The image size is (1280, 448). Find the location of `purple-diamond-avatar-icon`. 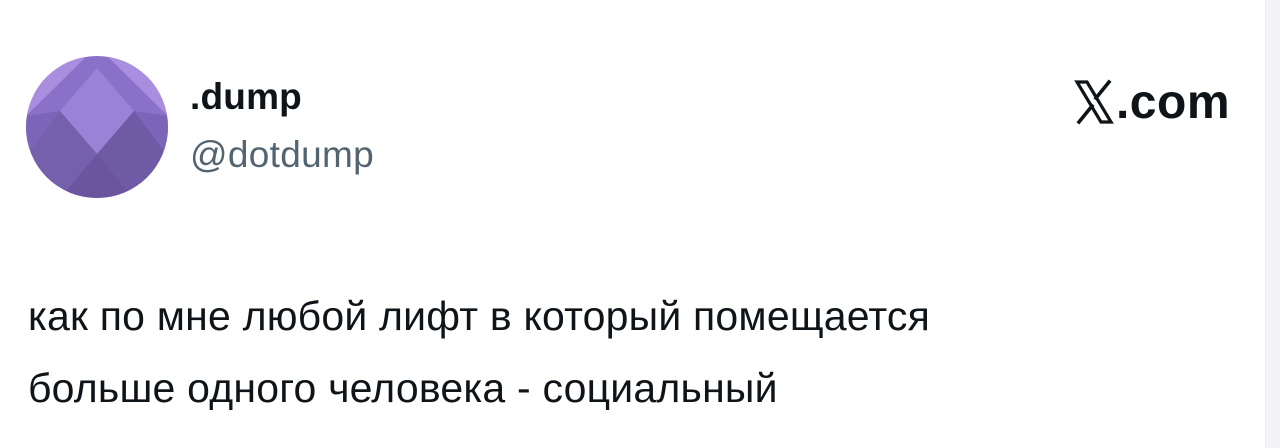

purple-diamond-avatar-icon is located at coordinates (97, 127).